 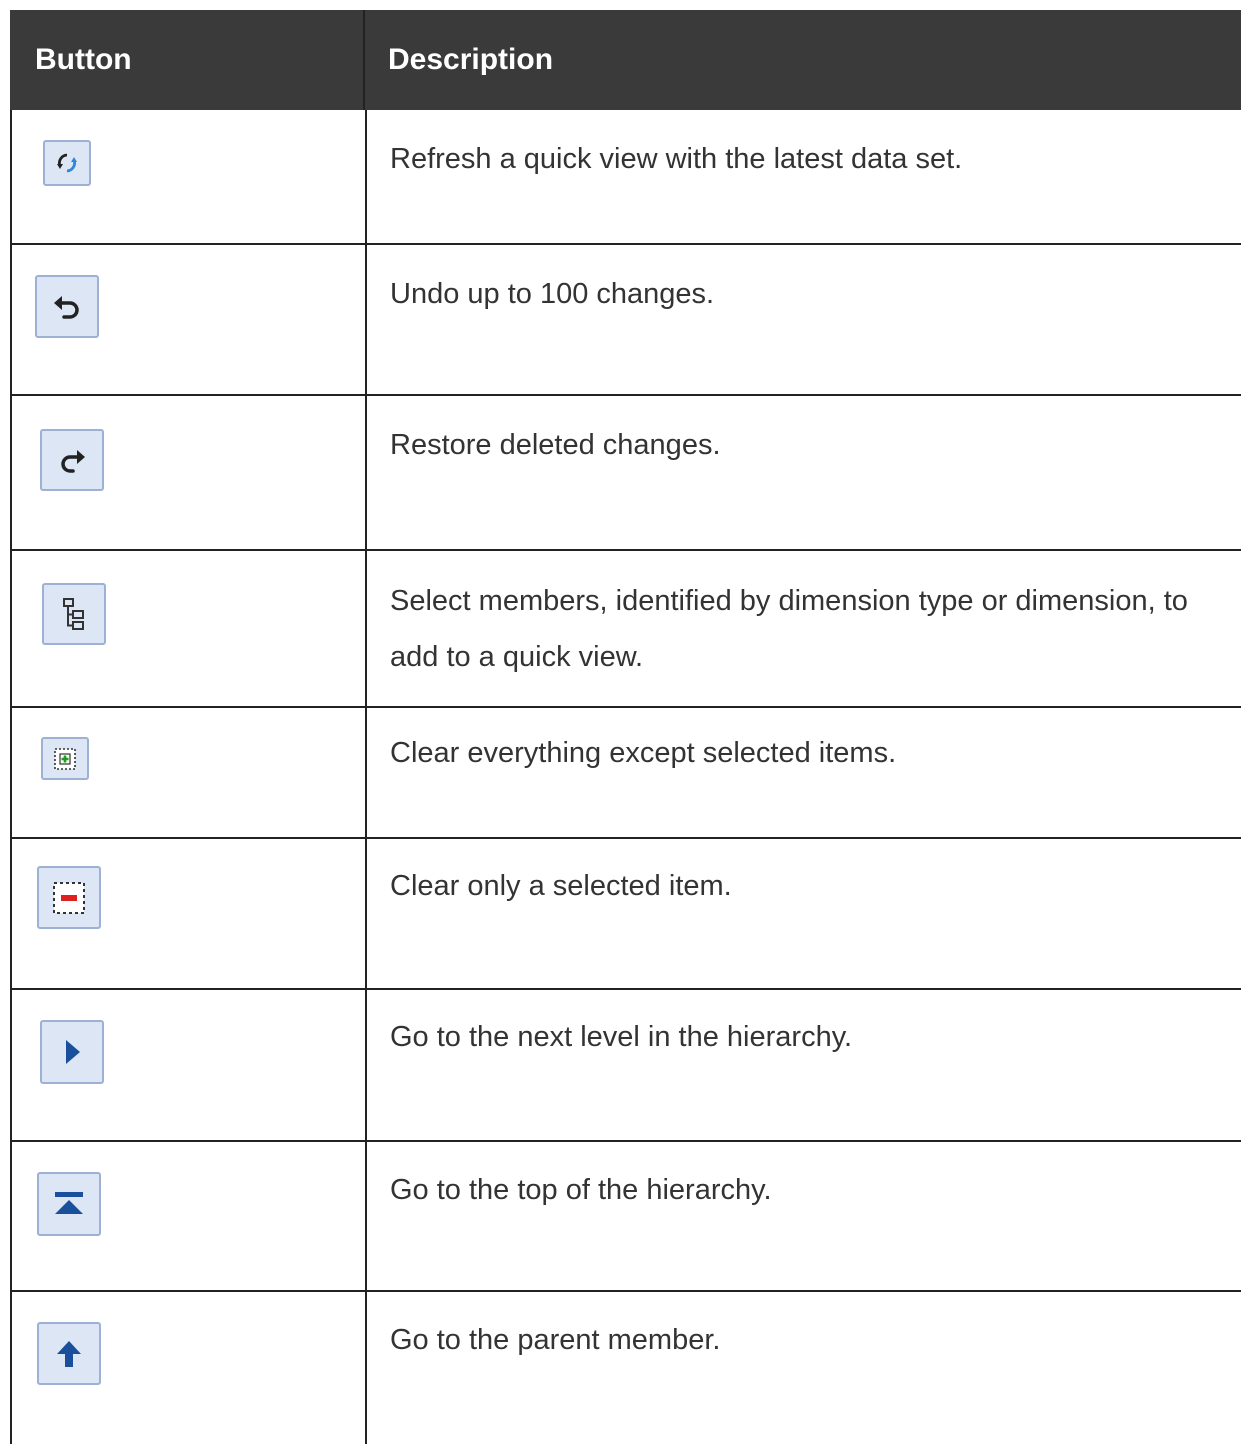 What do you see at coordinates (625, 773) in the screenshot?
I see `table-row: Clear everything except selected items.` at bounding box center [625, 773].